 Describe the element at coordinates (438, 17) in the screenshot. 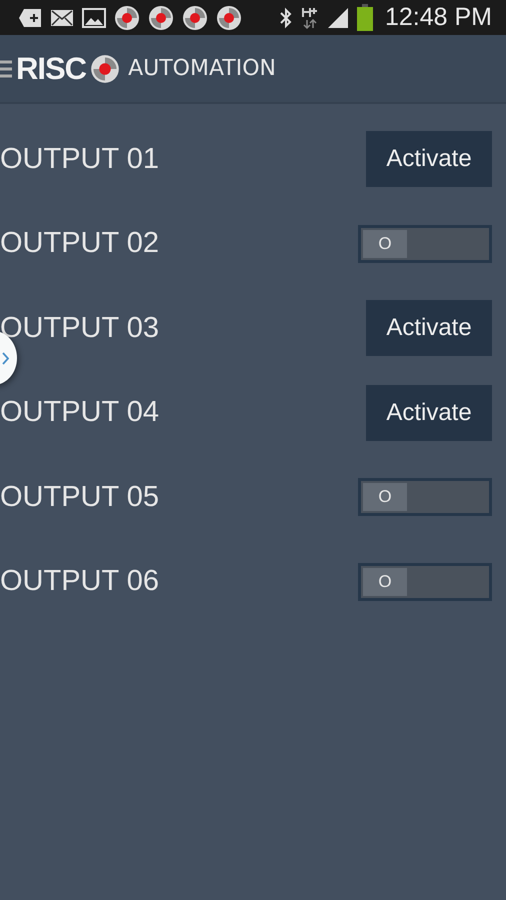

I see `clock: 12:48 PM` at that location.